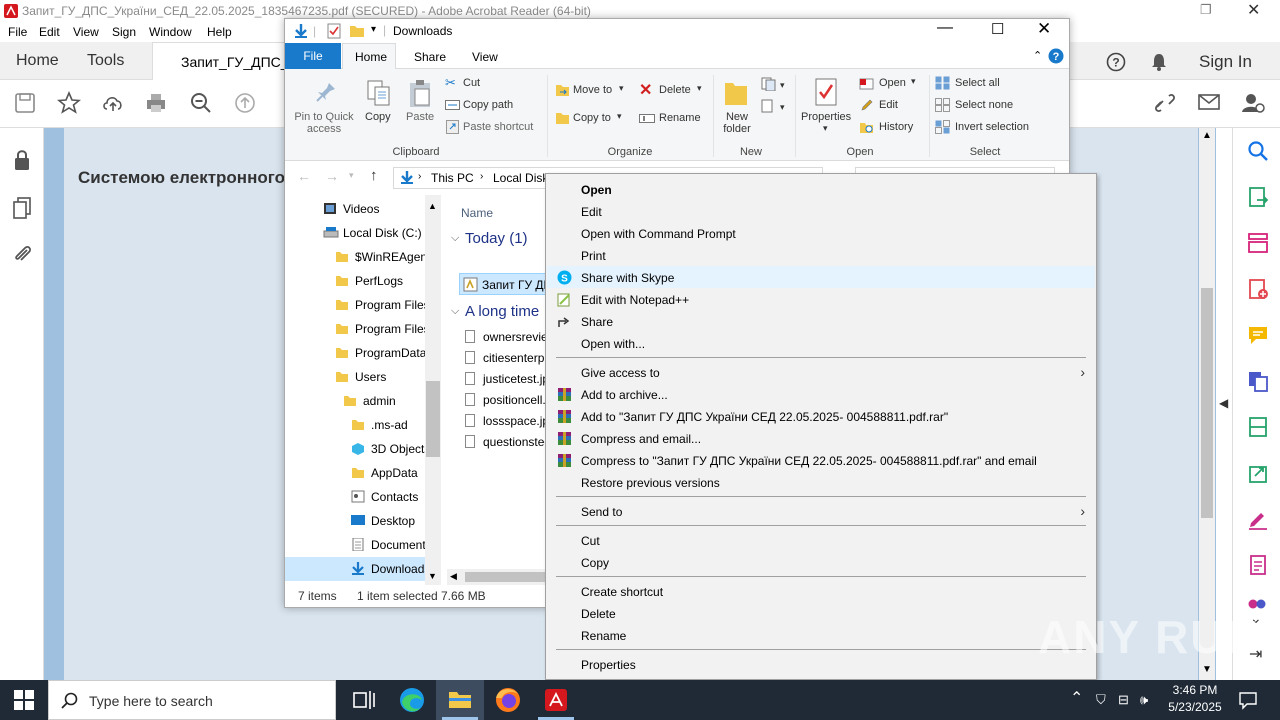 The width and height of the screenshot is (1280, 720). I want to click on organize-pages-icon, so click(1258, 243).